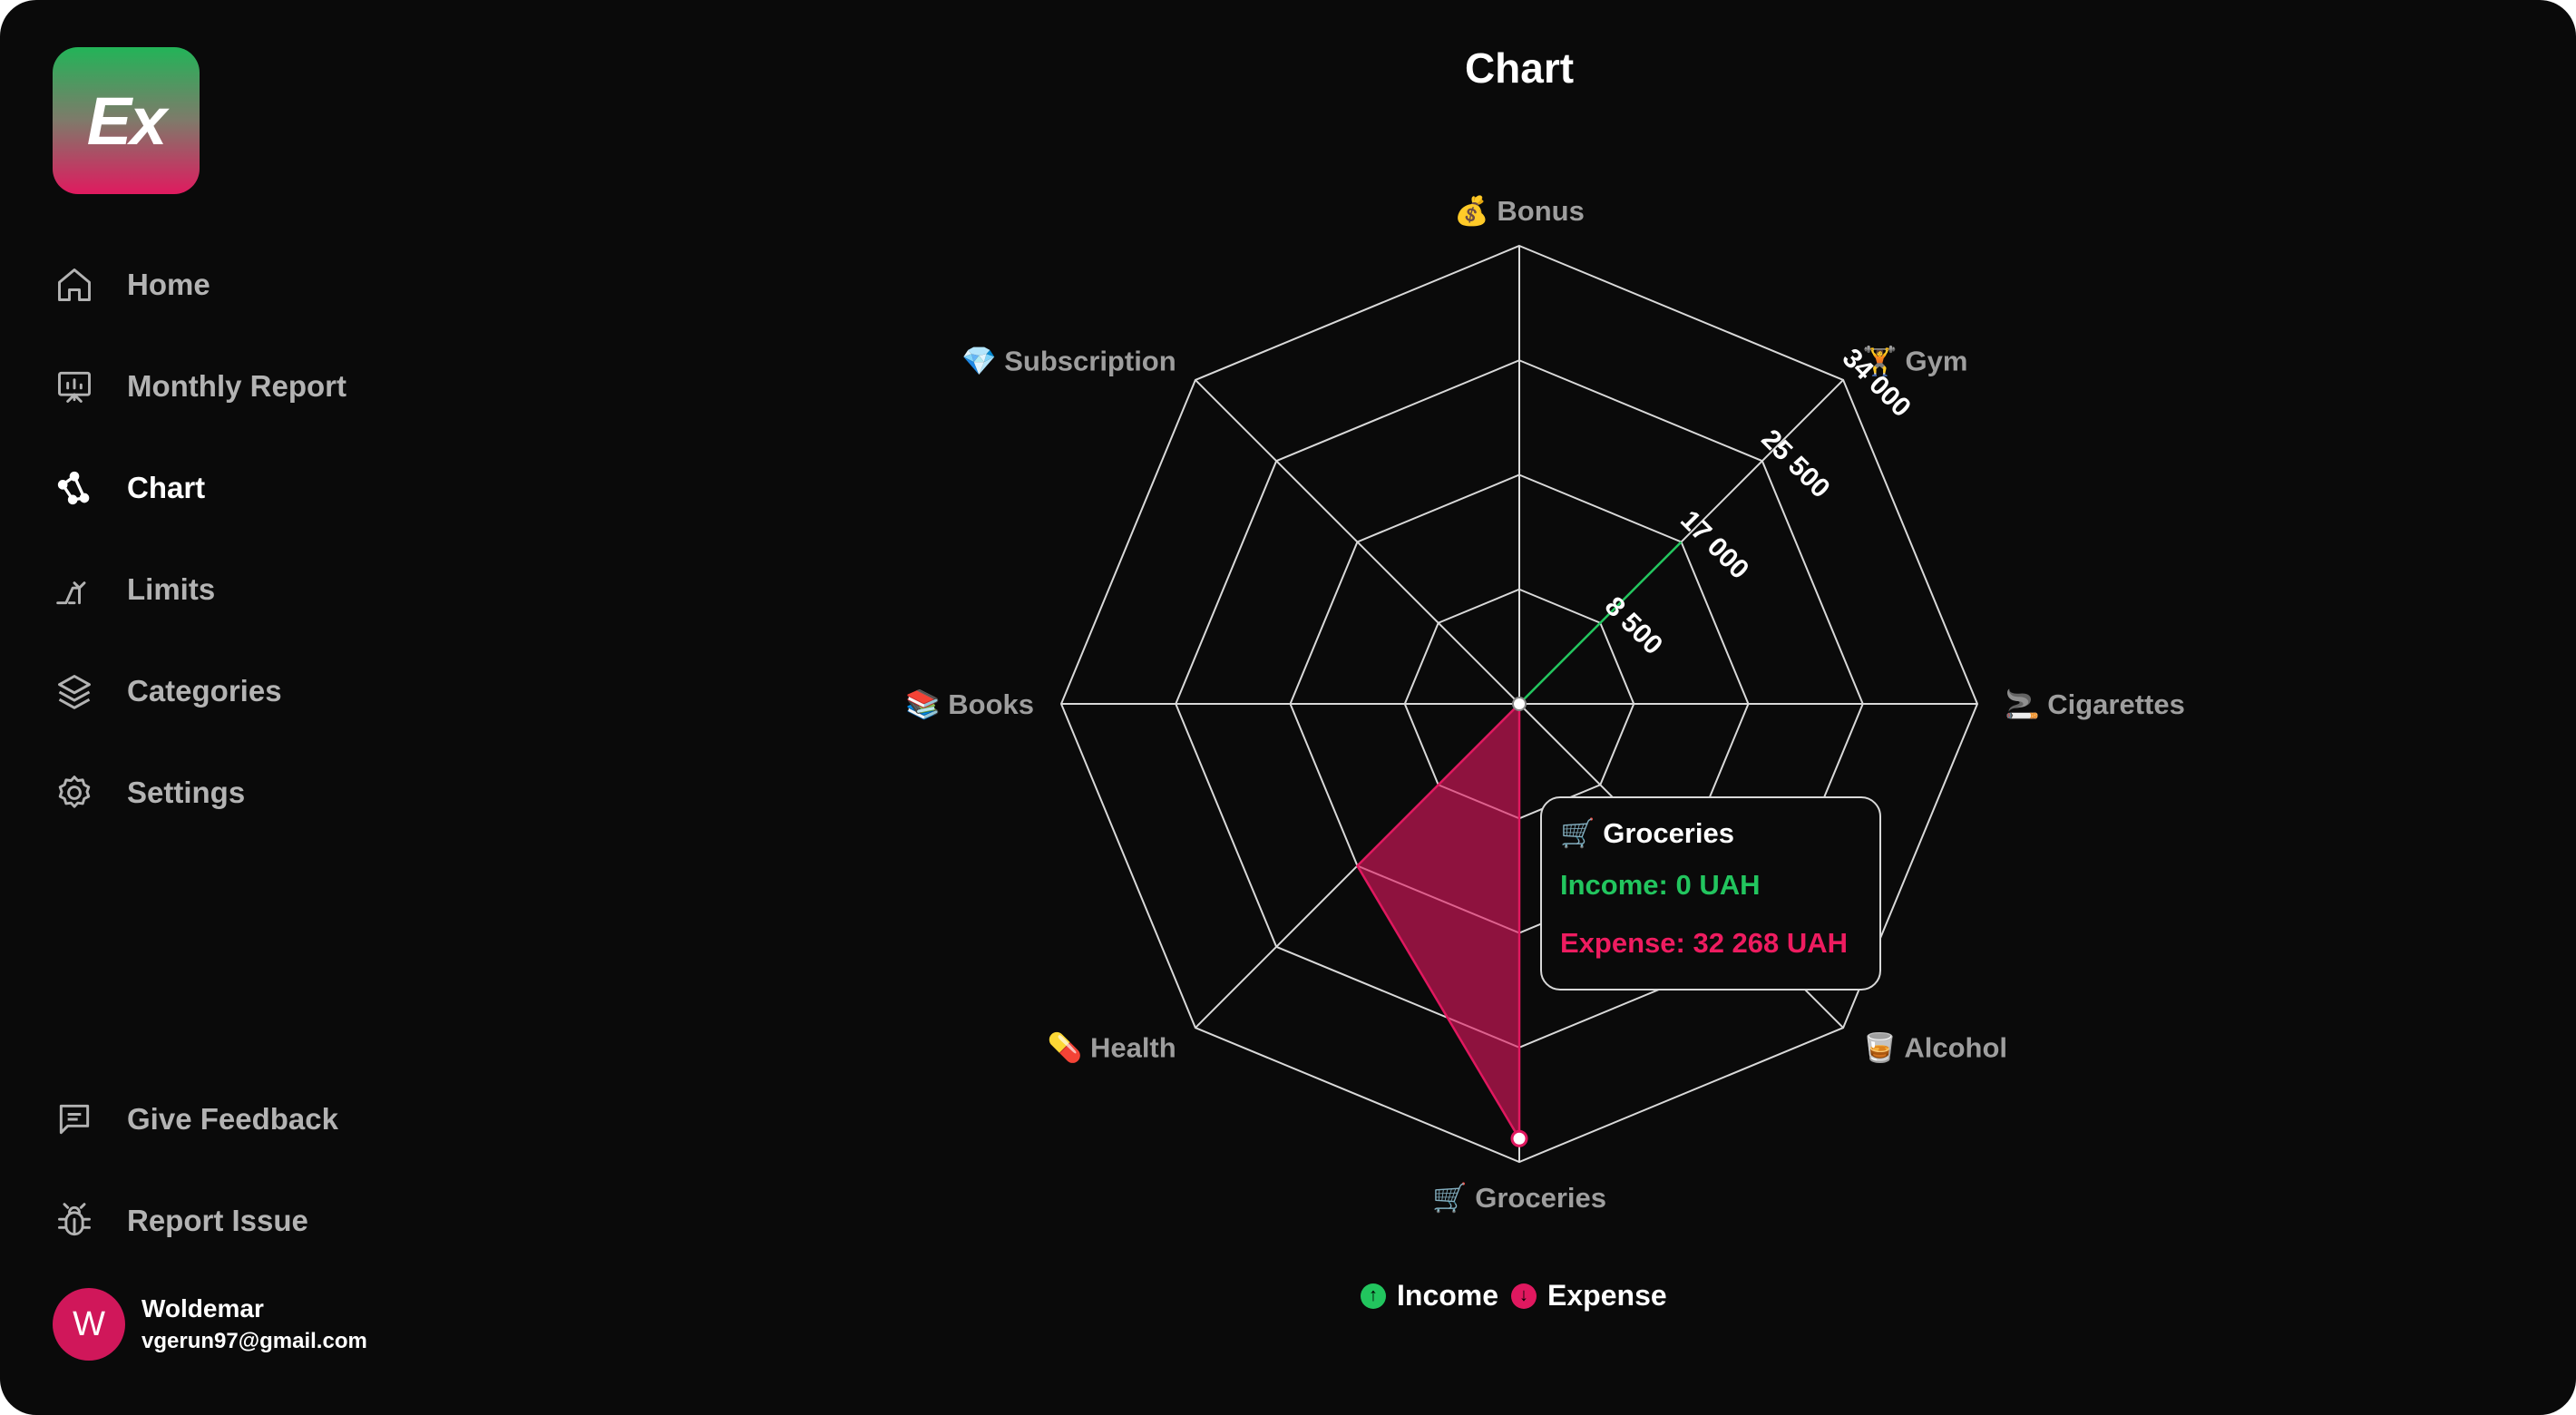 This screenshot has height=1415, width=2576. What do you see at coordinates (1112, 1047) in the screenshot?
I see `category-label: 💊 Health` at bounding box center [1112, 1047].